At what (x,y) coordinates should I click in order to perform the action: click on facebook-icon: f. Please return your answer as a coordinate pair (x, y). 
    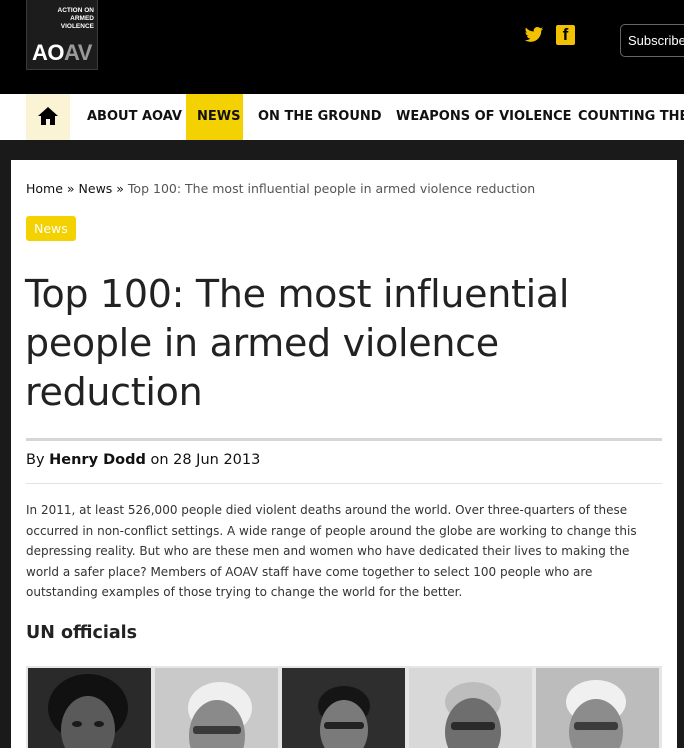
    Looking at the image, I should click on (565, 35).